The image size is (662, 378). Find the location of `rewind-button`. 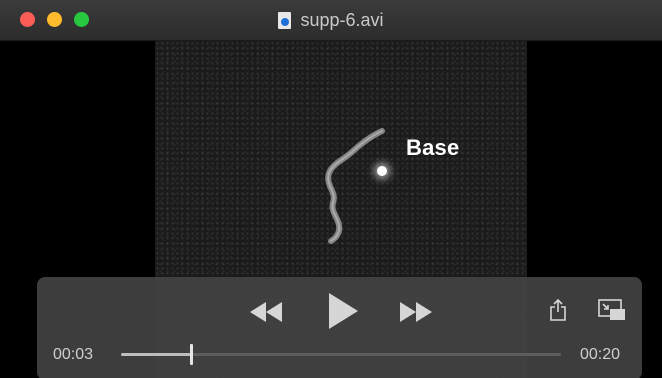

rewind-button is located at coordinates (266, 312).